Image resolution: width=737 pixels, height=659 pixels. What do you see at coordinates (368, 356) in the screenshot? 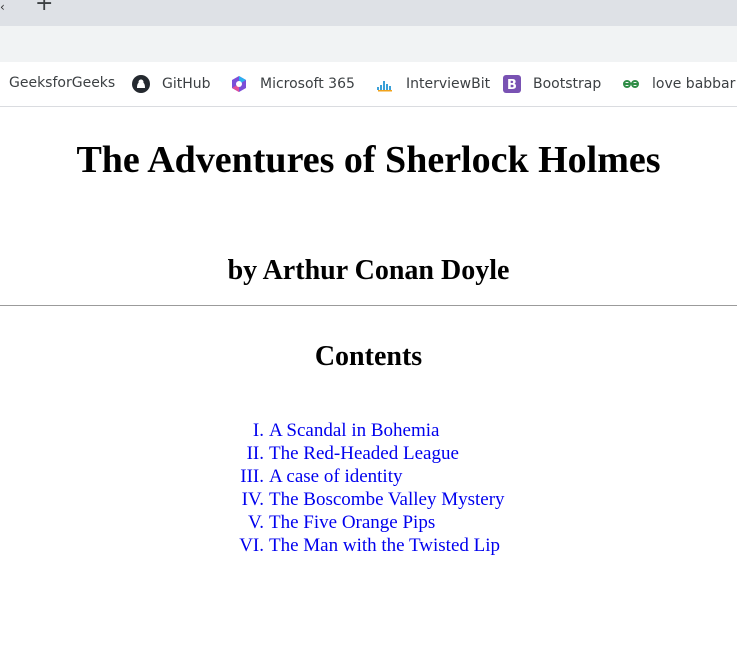
I see `contents-heading: Contents` at bounding box center [368, 356].